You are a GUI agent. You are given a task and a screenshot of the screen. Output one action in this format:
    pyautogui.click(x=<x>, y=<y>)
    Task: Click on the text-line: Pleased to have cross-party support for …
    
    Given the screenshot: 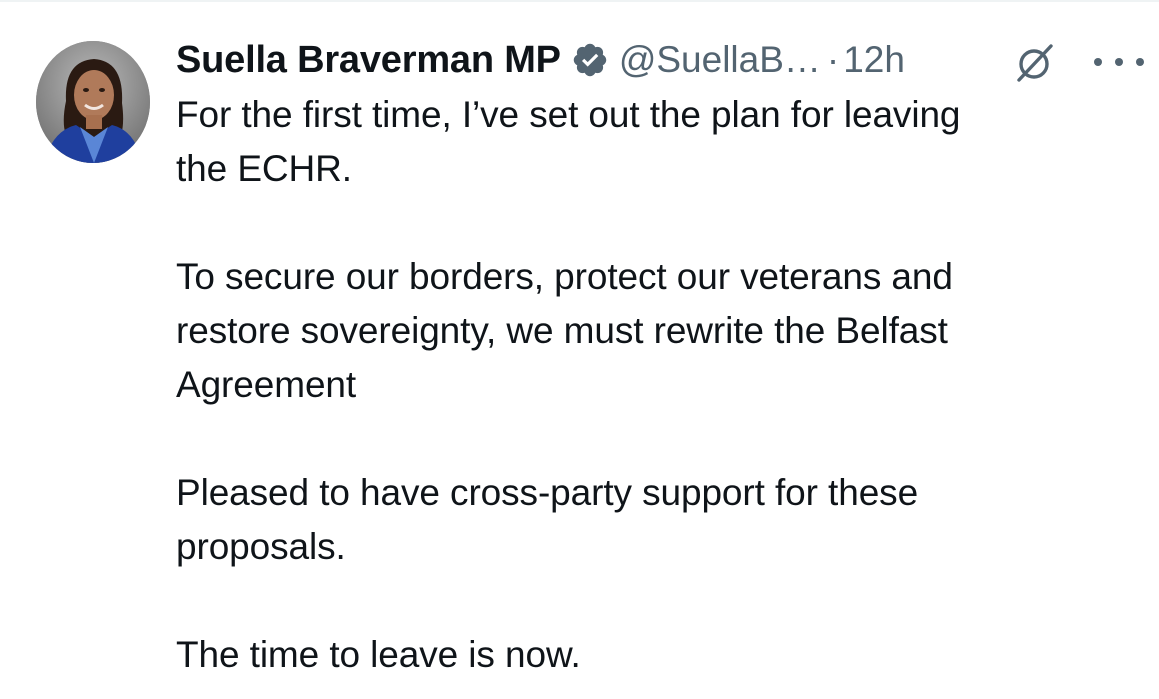 What is the action you would take?
    pyautogui.click(x=547, y=492)
    